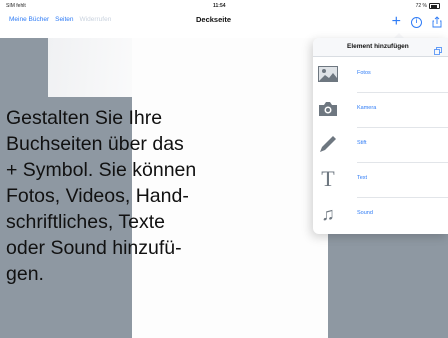 The image size is (448, 338). I want to click on text-icon: T, so click(328, 178).